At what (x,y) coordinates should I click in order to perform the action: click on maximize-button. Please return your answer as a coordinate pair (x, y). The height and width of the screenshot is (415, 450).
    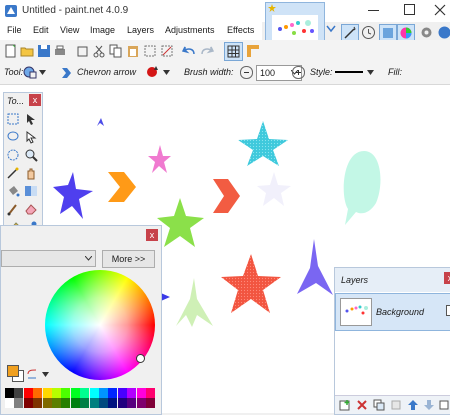
    Looking at the image, I should click on (409, 9).